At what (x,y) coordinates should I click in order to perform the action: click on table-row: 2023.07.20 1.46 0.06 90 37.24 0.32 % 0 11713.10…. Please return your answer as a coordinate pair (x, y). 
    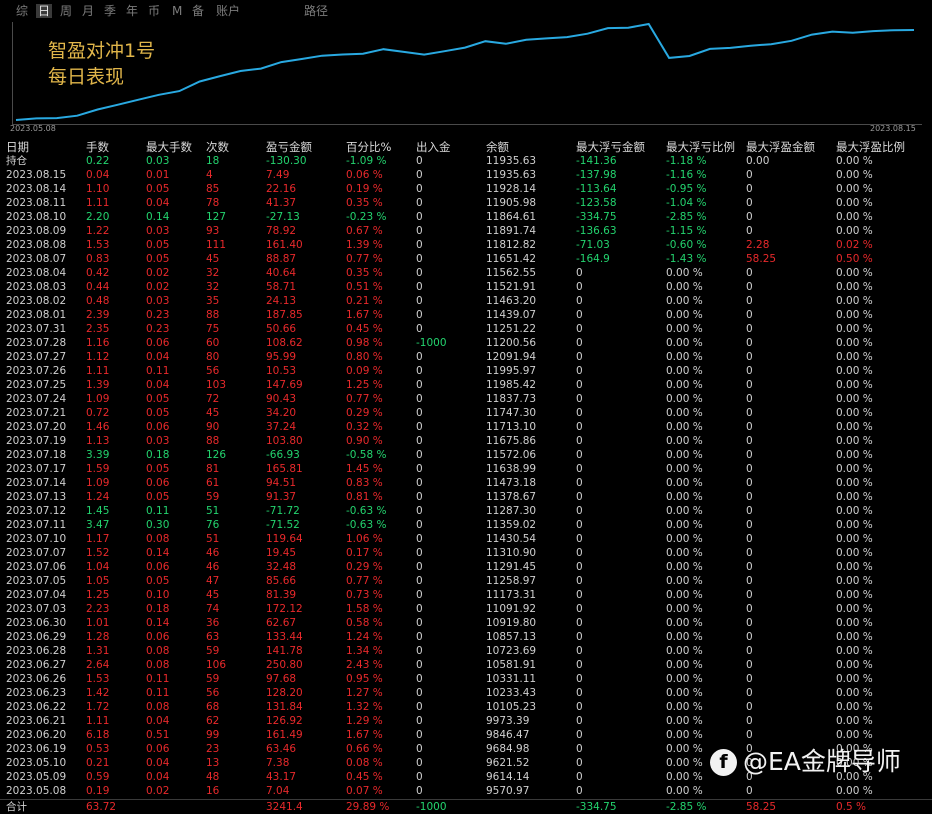
    Looking at the image, I should click on (466, 427).